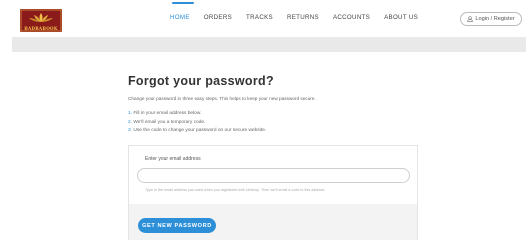  What do you see at coordinates (130, 122) in the screenshot?
I see `step-number: 2.` at bounding box center [130, 122].